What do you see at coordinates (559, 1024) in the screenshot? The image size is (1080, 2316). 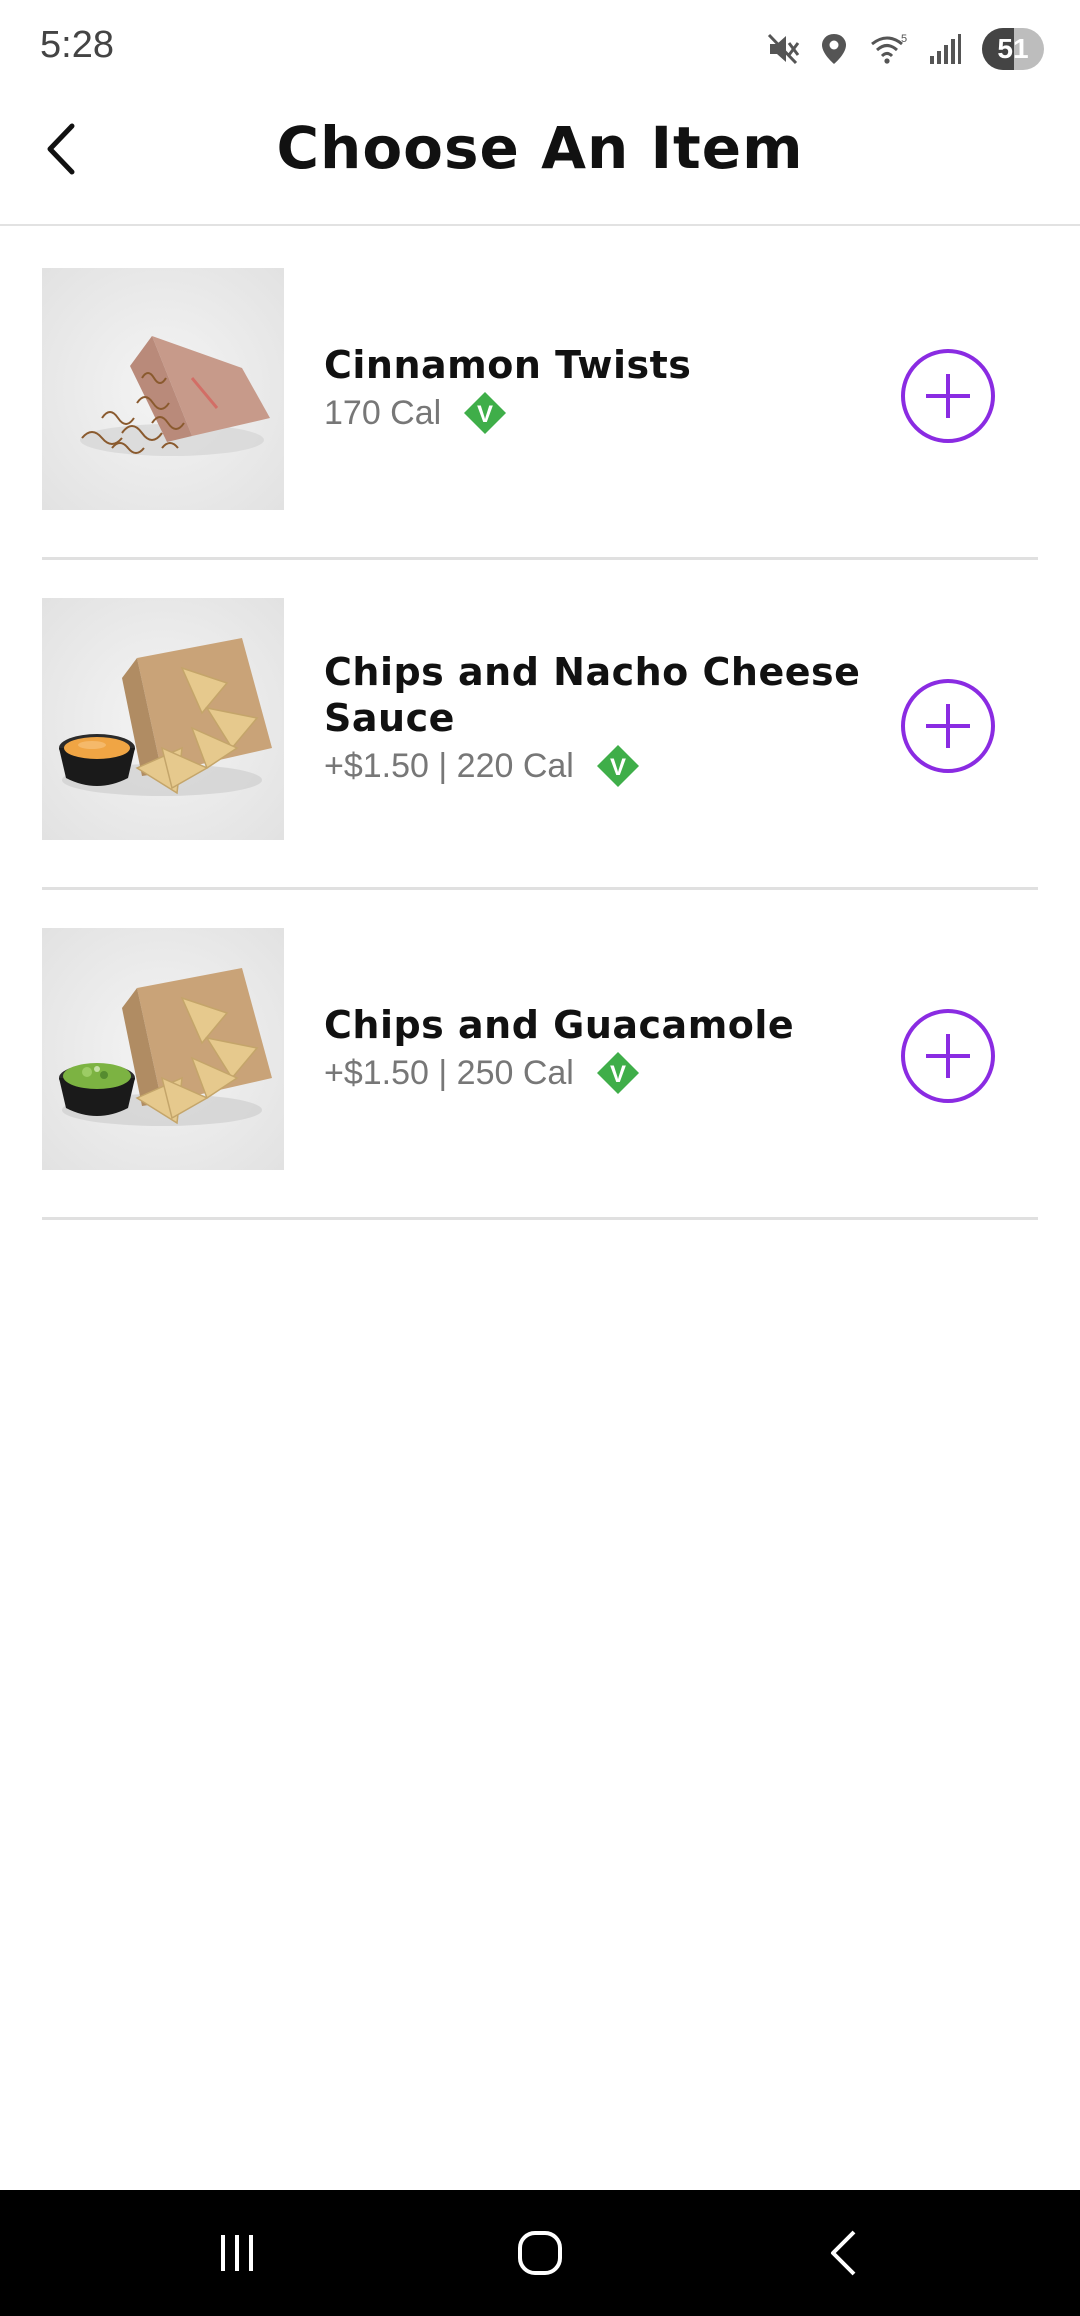 I see `item-name: Chips and Guacamole` at bounding box center [559, 1024].